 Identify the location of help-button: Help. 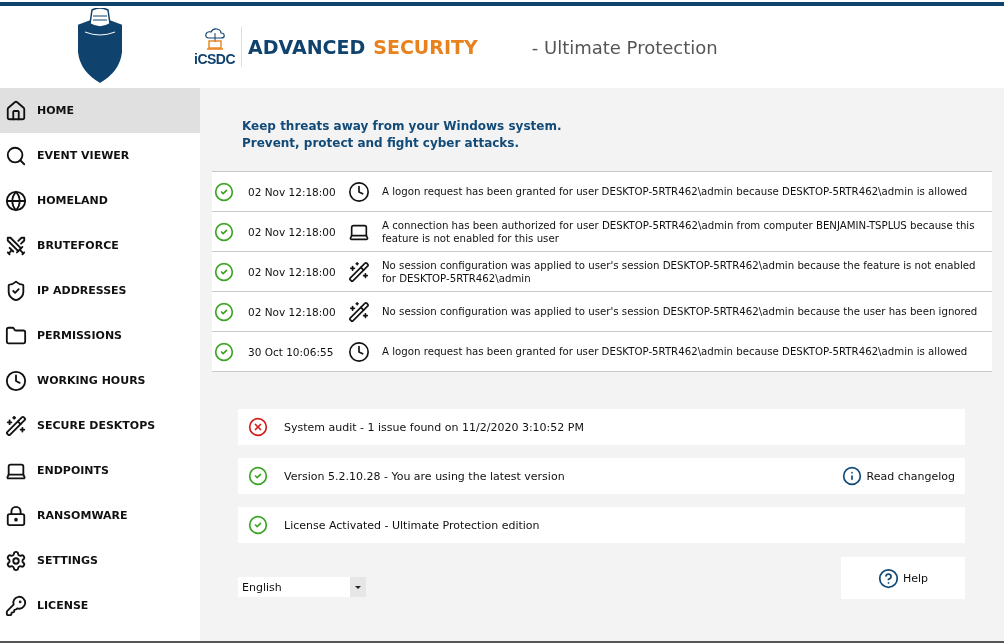
(903, 578).